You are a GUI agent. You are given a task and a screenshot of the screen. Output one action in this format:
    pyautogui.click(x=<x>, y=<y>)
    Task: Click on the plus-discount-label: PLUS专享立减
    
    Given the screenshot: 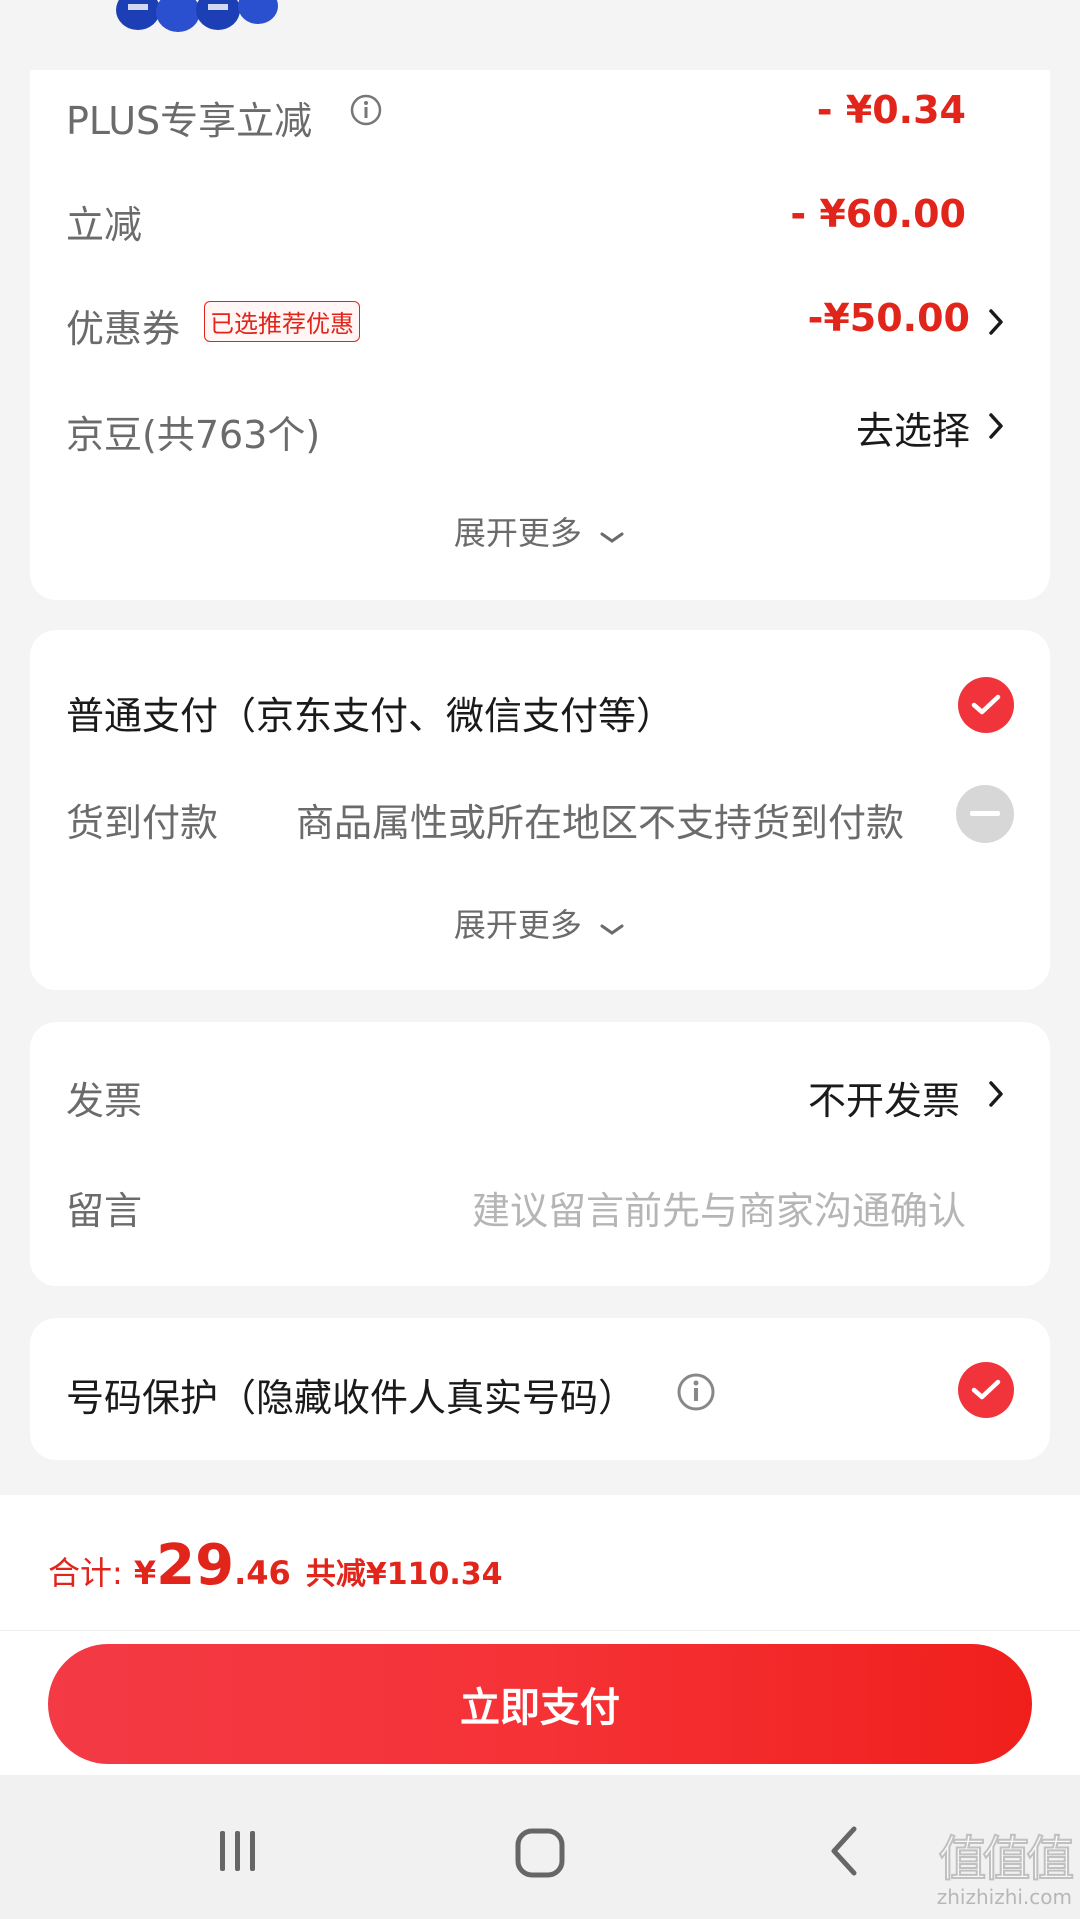 What is the action you would take?
    pyautogui.click(x=189, y=121)
    